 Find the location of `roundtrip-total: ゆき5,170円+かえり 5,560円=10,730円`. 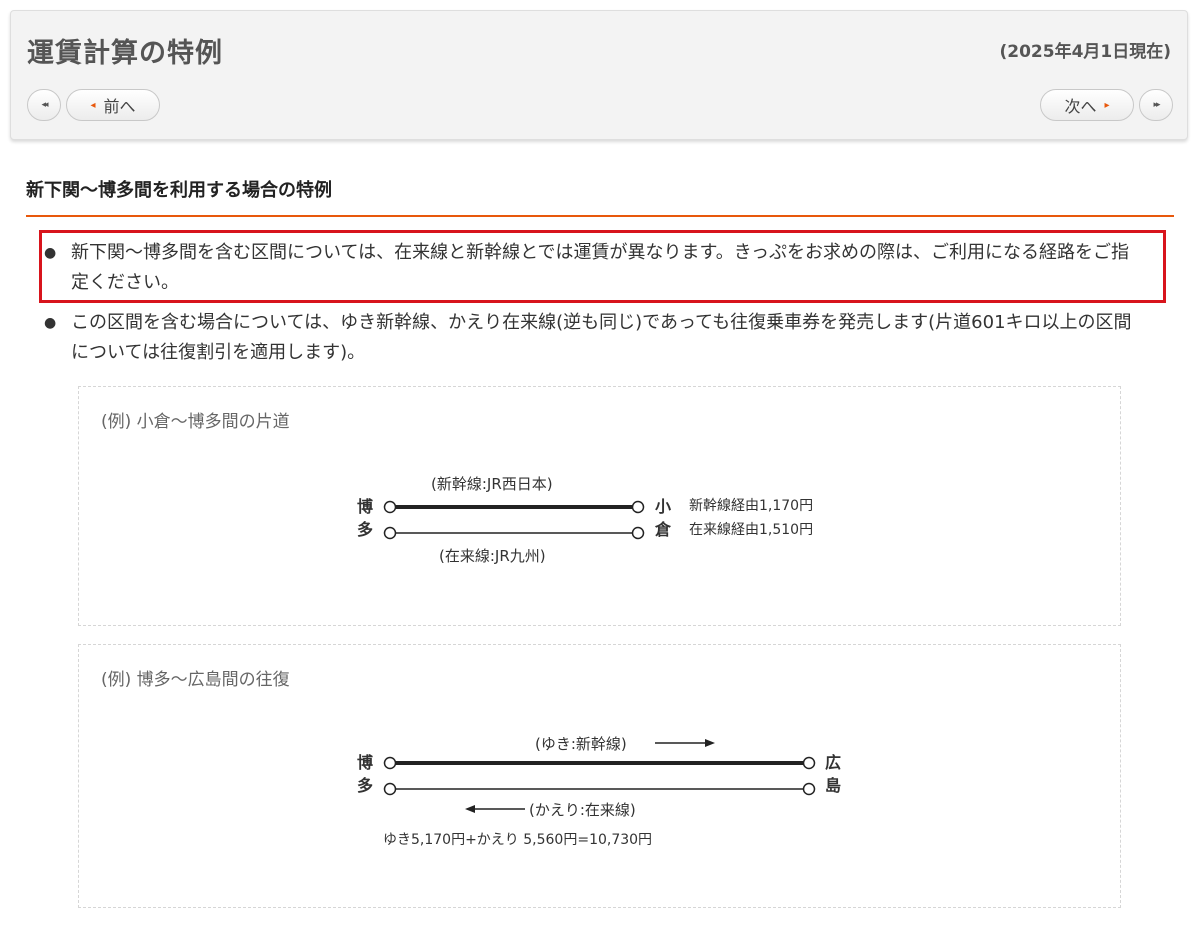

roundtrip-total: ゆき5,170円+かえり 5,560円=10,730円 is located at coordinates (518, 840).